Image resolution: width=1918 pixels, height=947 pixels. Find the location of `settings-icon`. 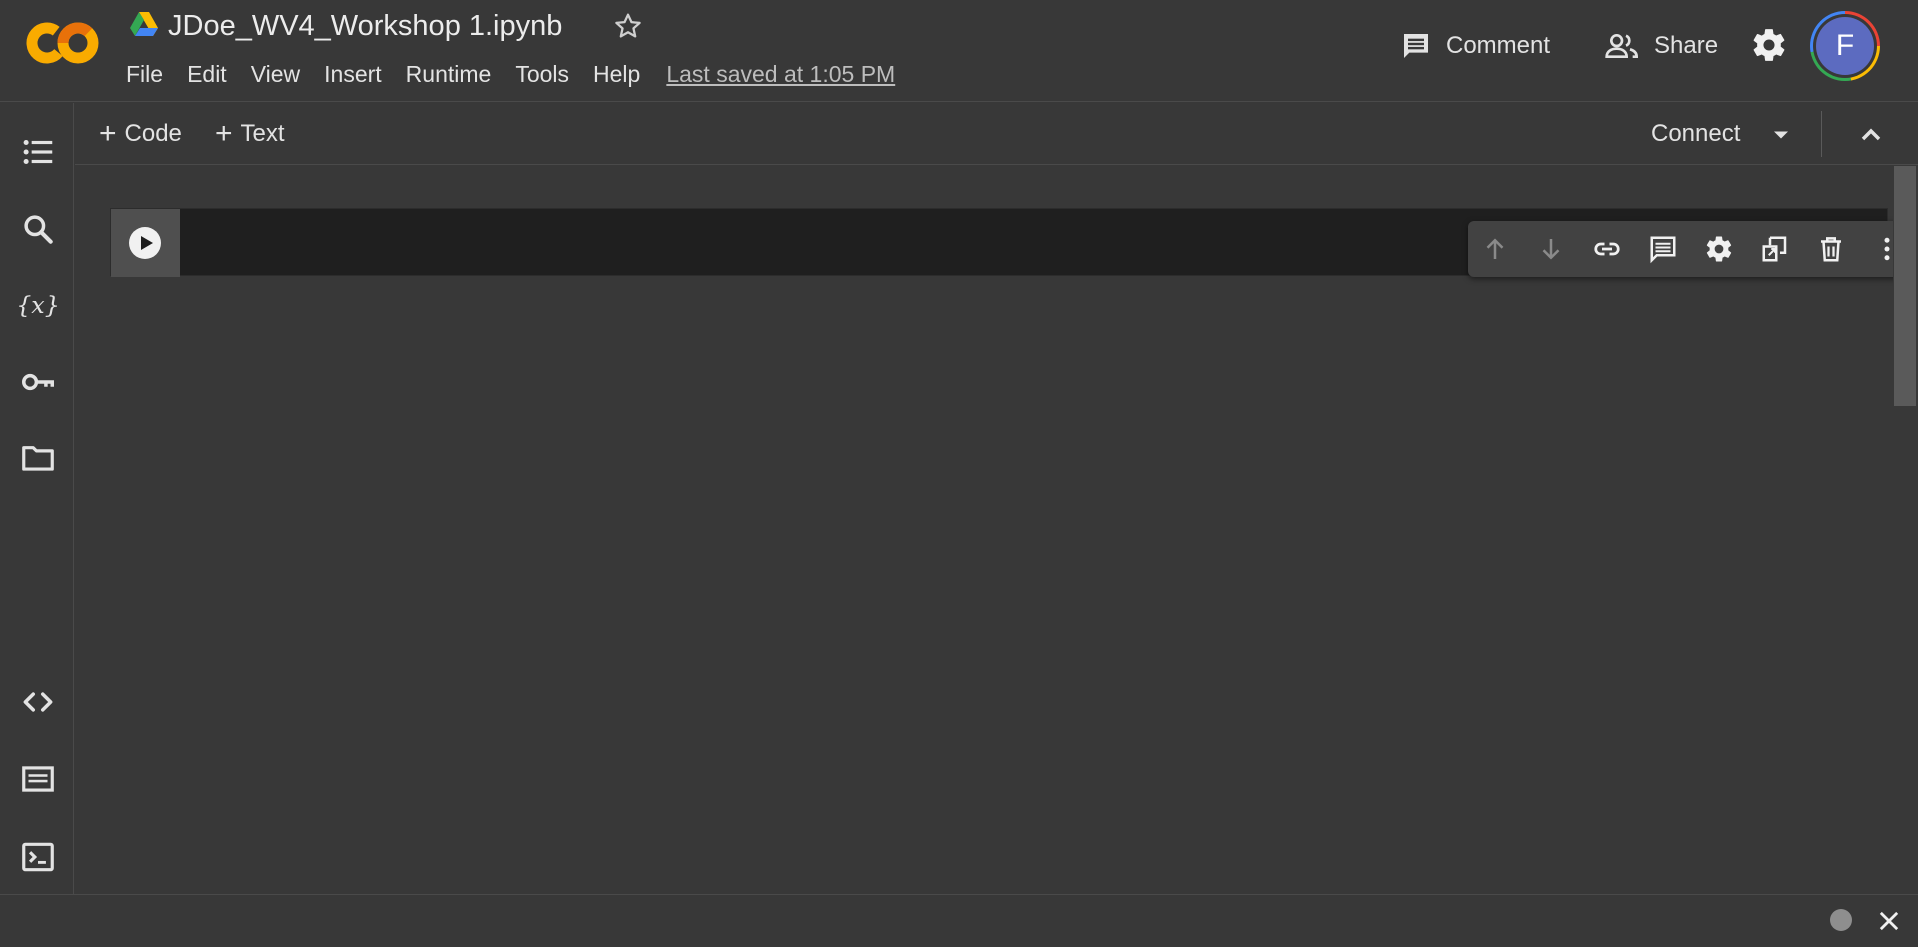

settings-icon is located at coordinates (1719, 249).